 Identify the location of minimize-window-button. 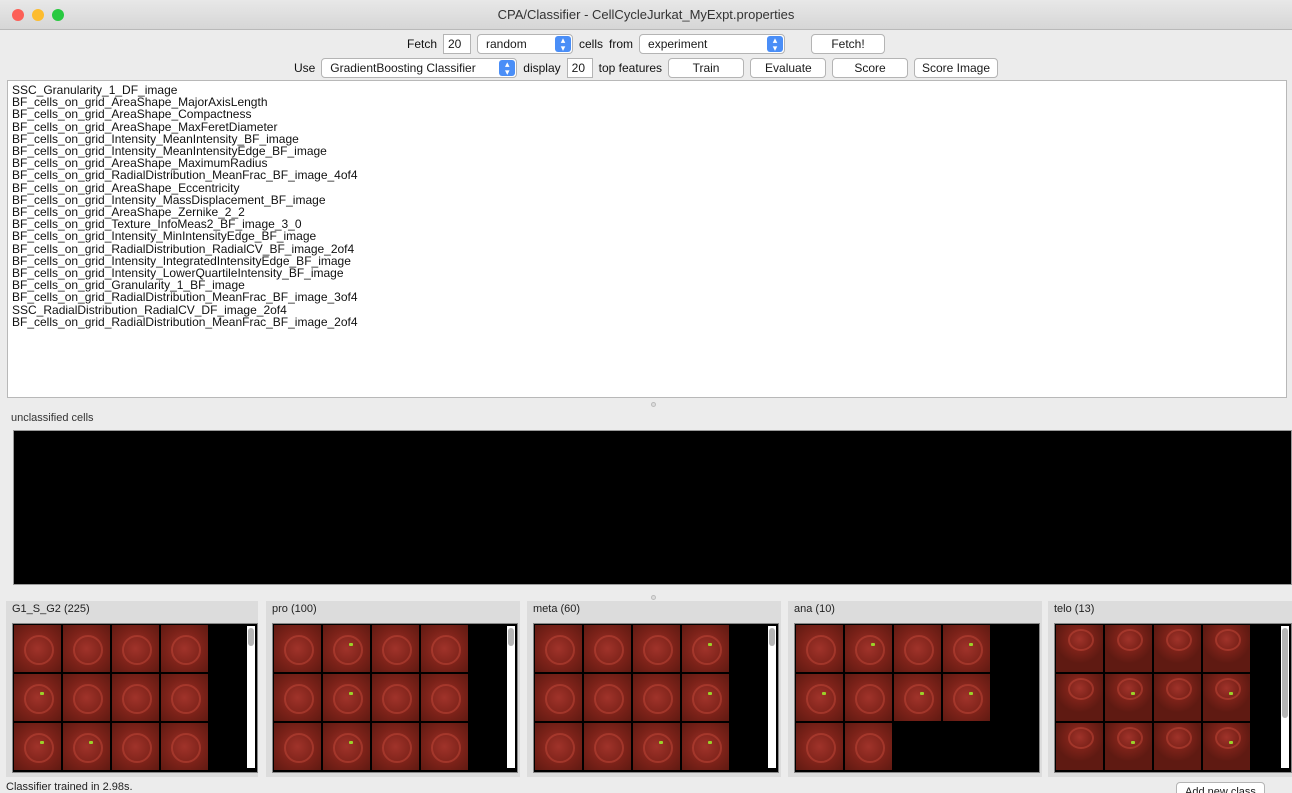
(38, 15).